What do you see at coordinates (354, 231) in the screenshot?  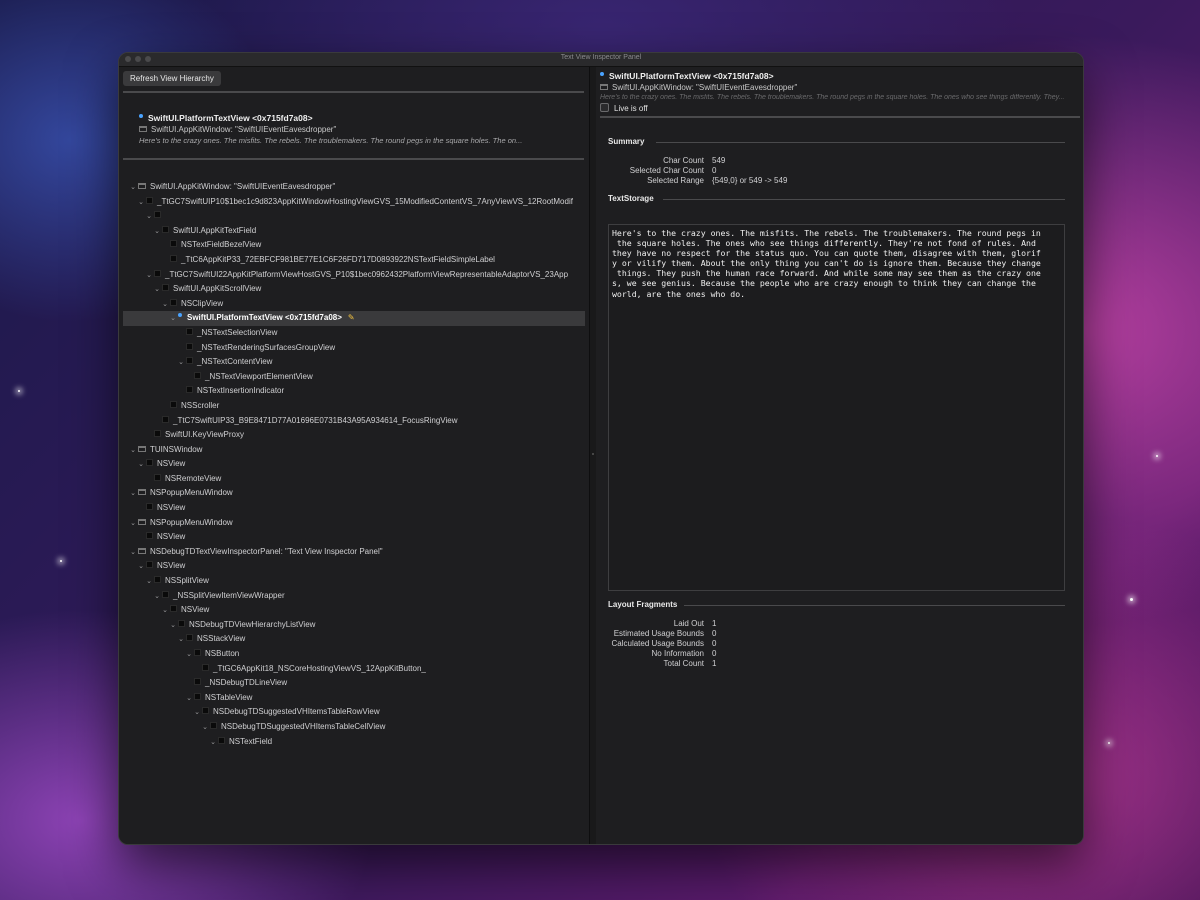 I see `tree-row: ⌄ SwiftUI.AppKitTextField` at bounding box center [354, 231].